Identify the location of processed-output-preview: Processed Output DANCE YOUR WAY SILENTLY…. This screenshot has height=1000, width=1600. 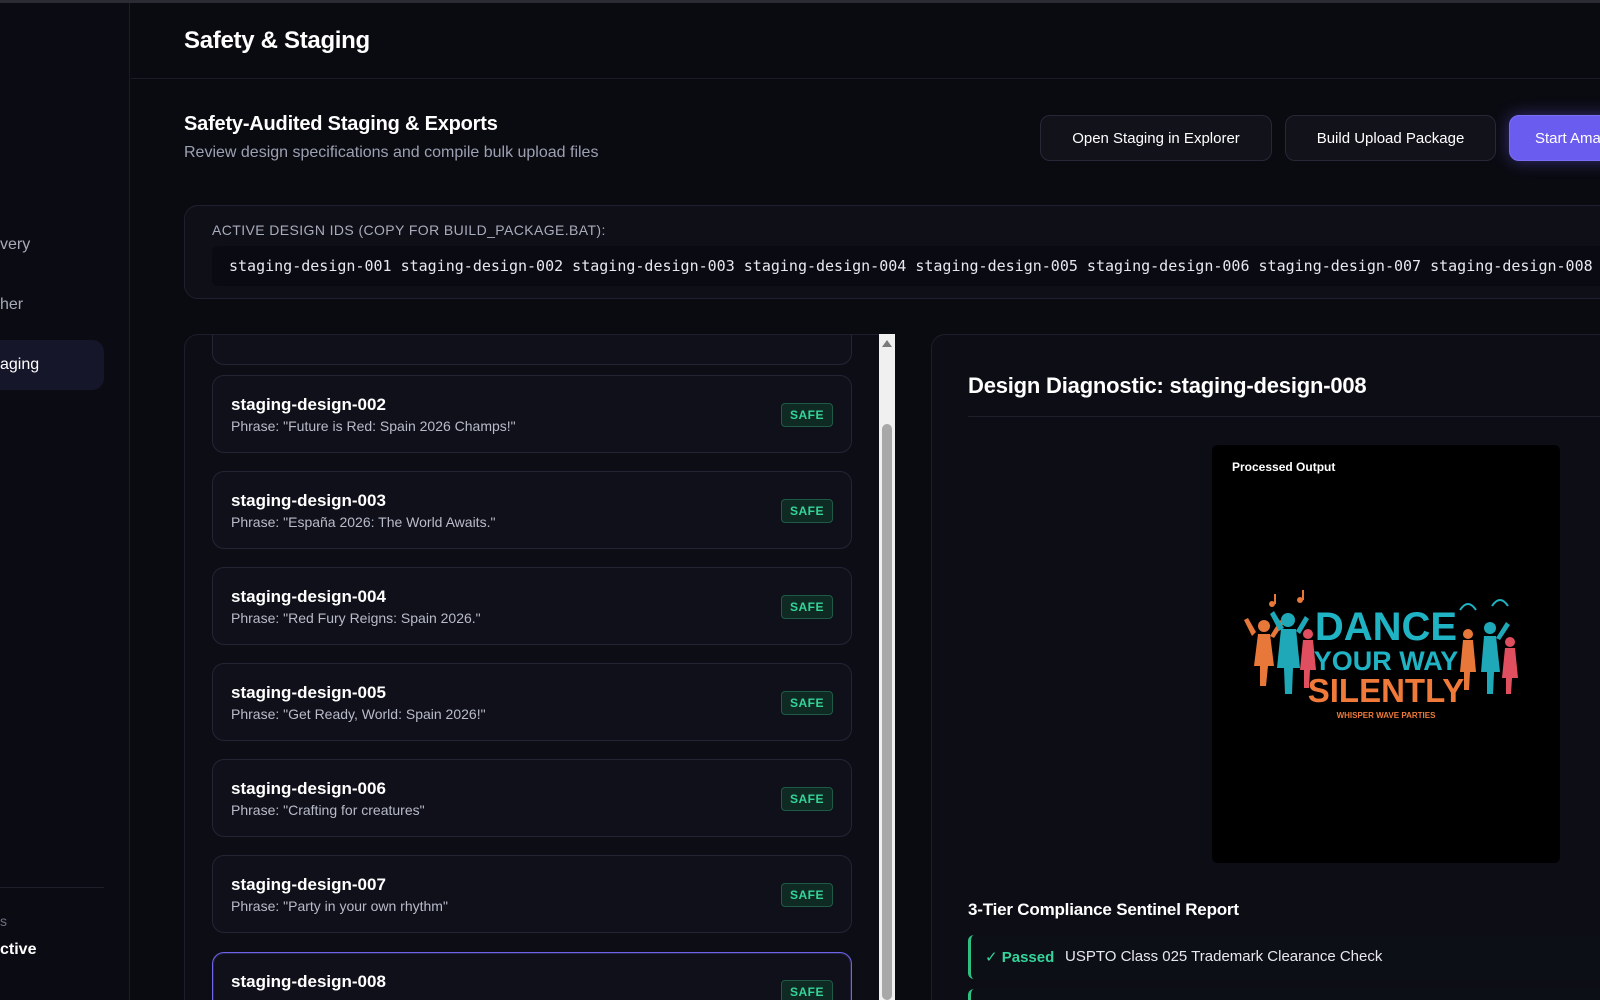
(1386, 654).